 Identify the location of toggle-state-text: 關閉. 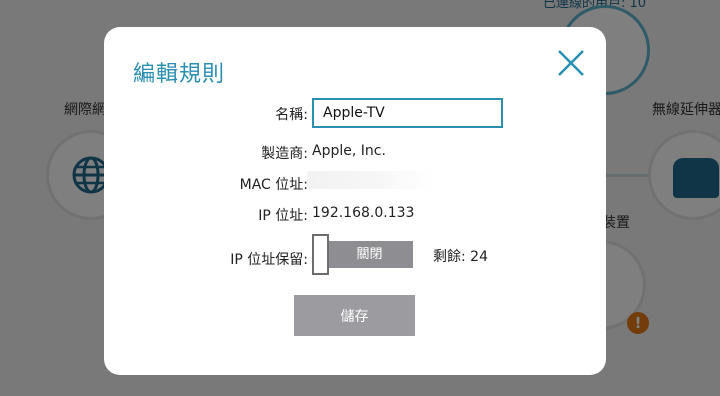
(369, 254).